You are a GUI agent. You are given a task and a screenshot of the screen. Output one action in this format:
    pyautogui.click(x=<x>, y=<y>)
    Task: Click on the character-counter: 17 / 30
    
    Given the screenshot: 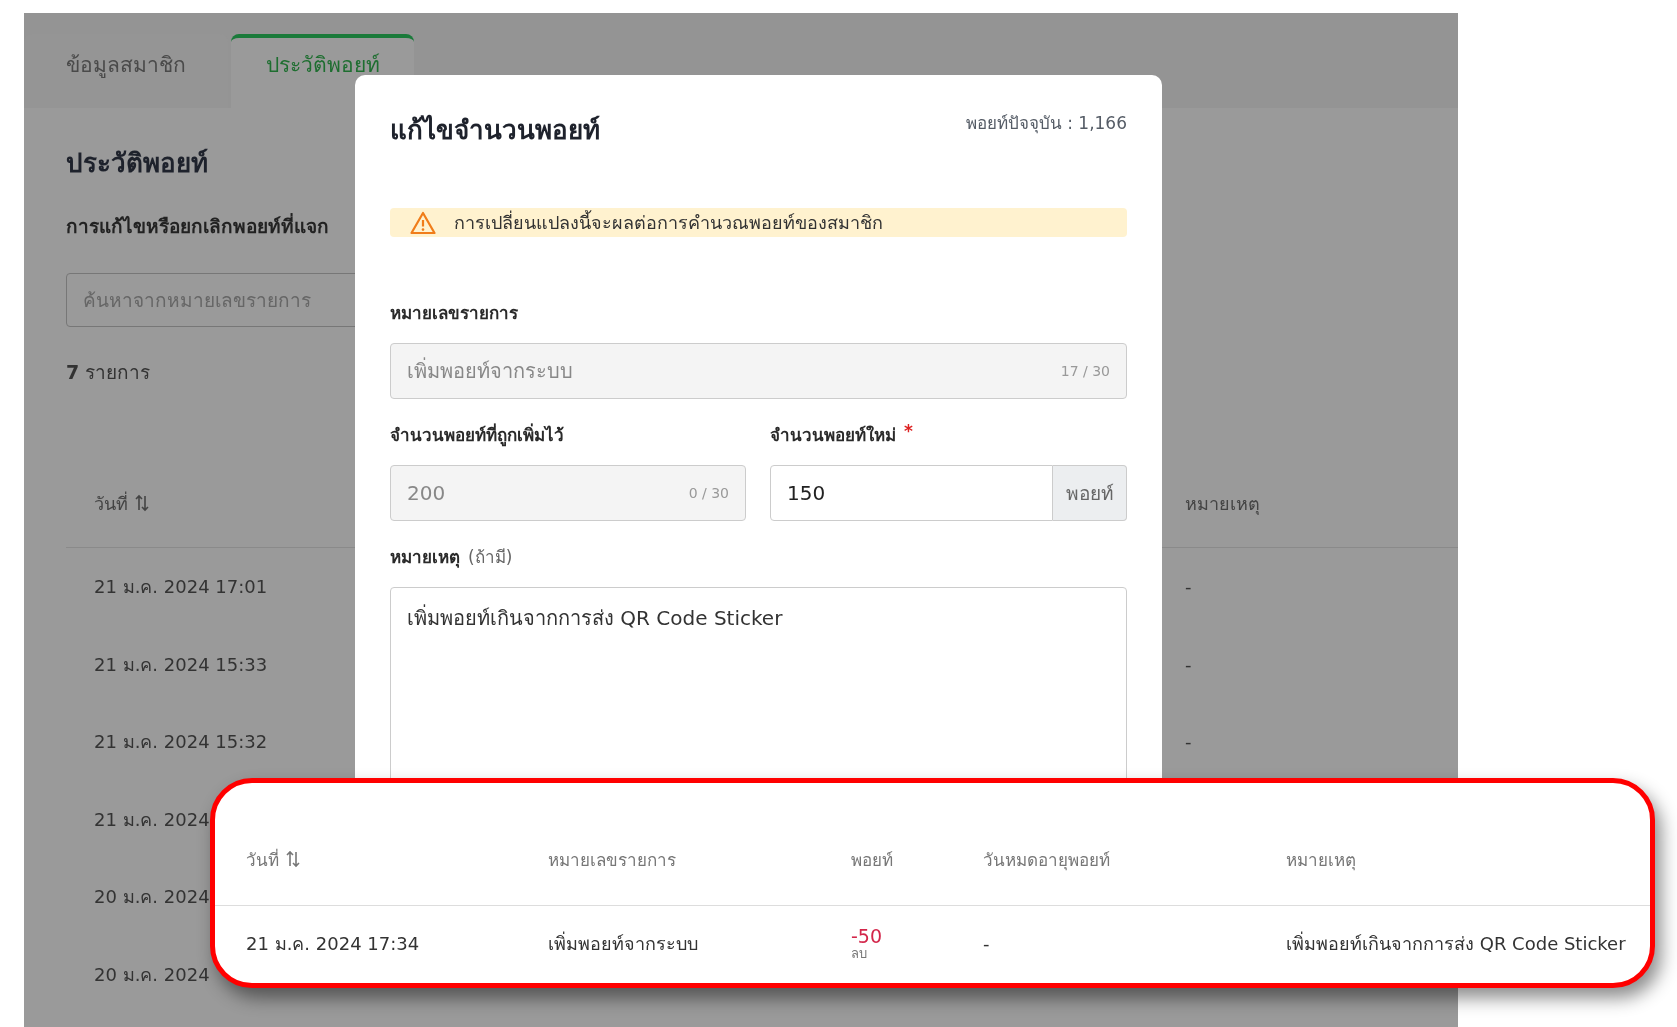 What is the action you would take?
    pyautogui.click(x=1085, y=371)
    